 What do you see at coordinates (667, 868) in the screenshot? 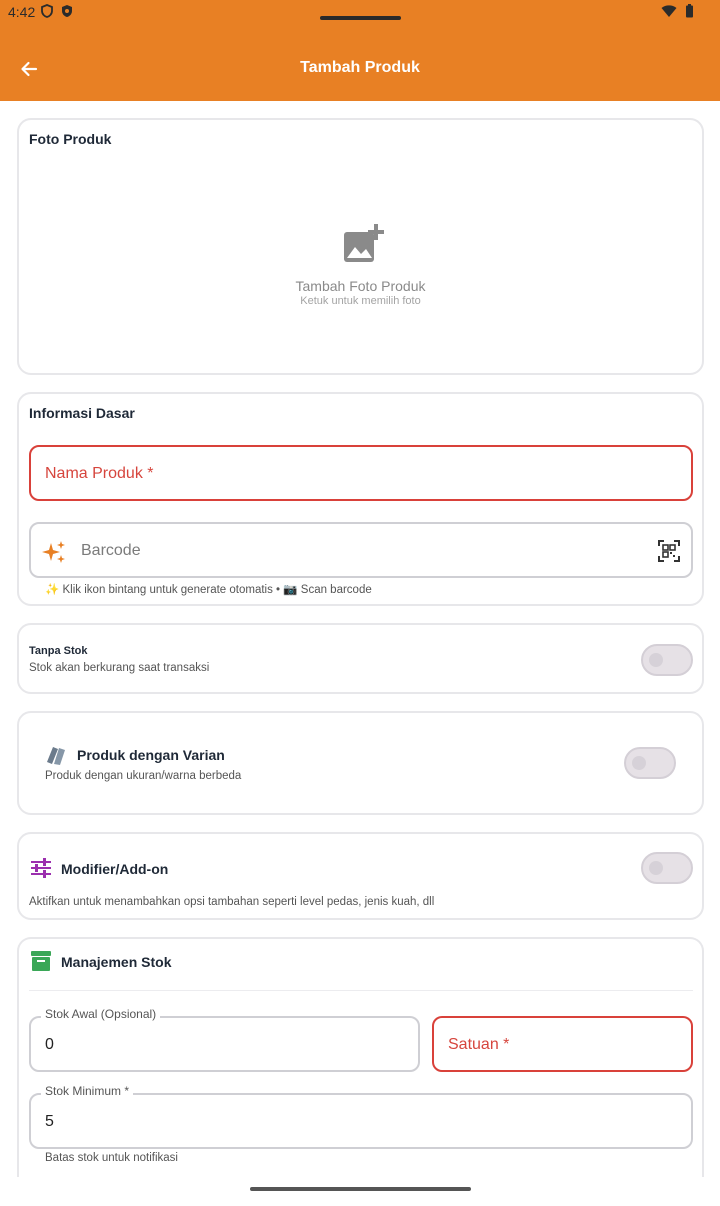
I see `modifier-toggle` at bounding box center [667, 868].